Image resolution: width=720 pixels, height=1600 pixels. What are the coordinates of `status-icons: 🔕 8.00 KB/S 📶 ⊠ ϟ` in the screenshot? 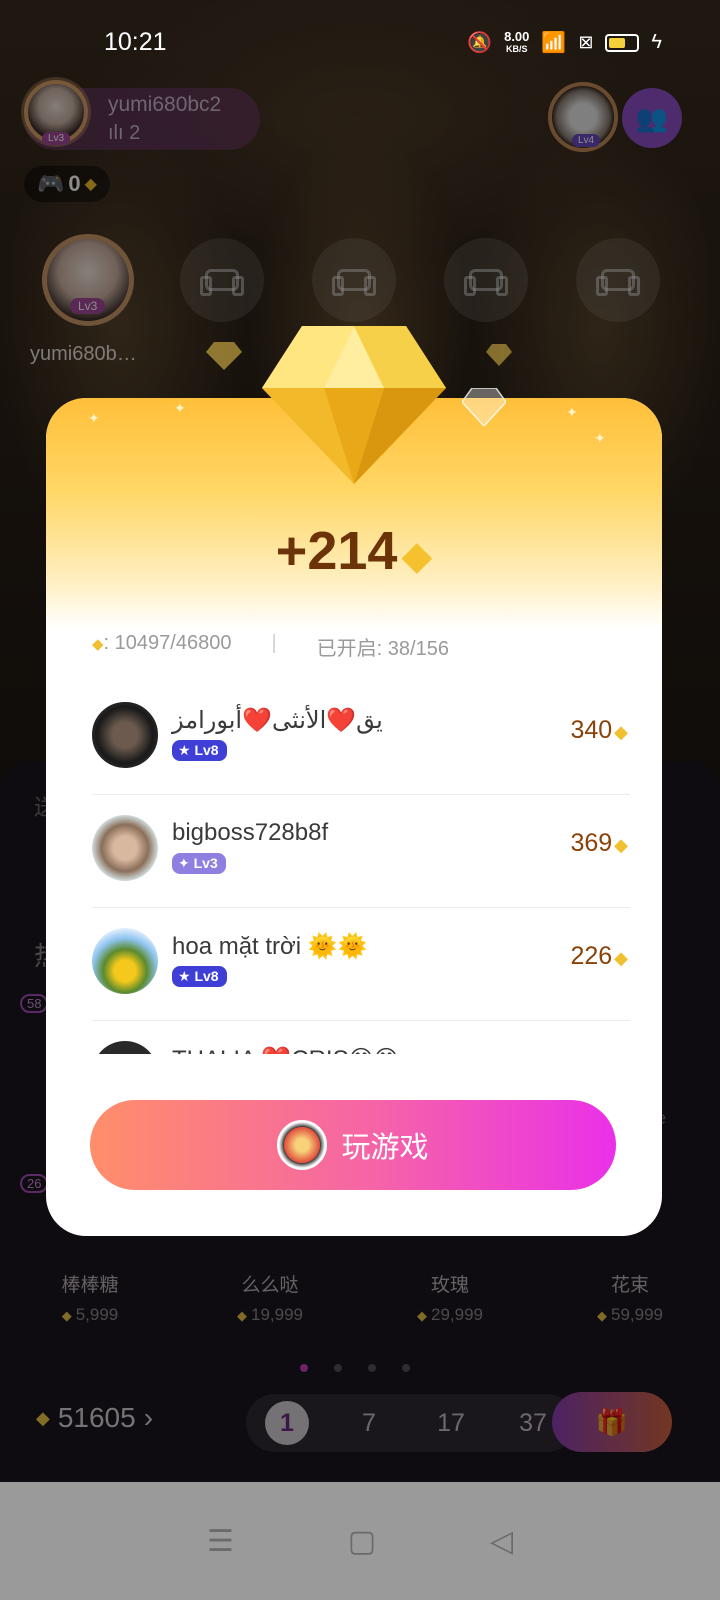 It's located at (564, 42).